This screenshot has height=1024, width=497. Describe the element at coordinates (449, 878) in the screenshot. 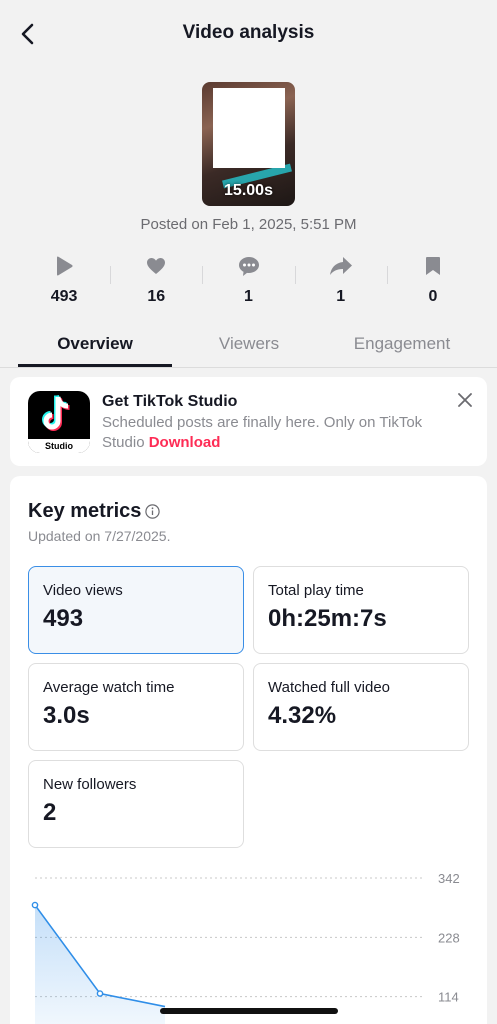

I see `y-tick-label: 342` at that location.